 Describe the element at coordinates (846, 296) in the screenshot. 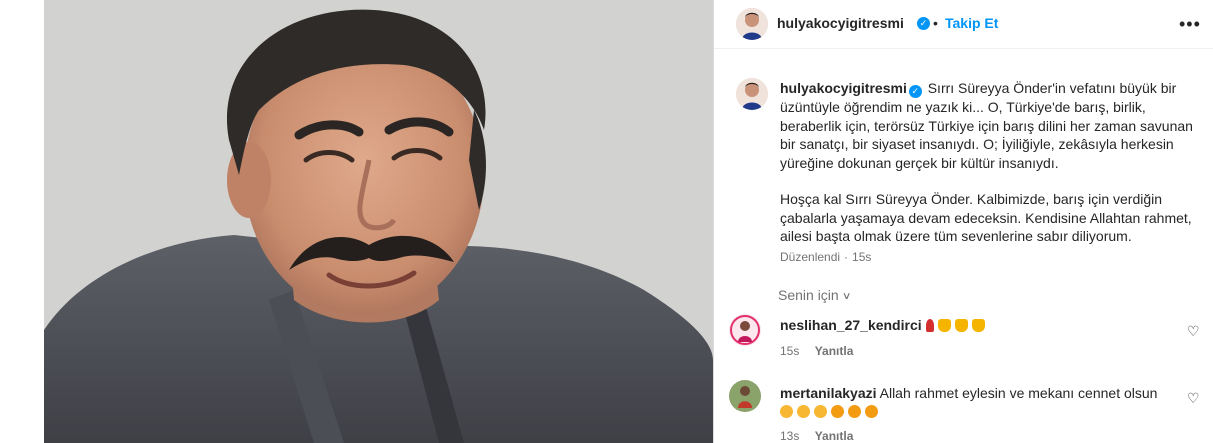

I see `chevron-down-icon: ∨` at that location.